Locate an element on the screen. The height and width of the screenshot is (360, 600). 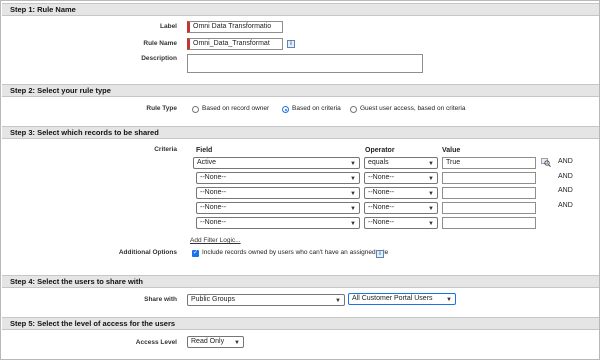
radio-guest-user-access is located at coordinates (353, 109).